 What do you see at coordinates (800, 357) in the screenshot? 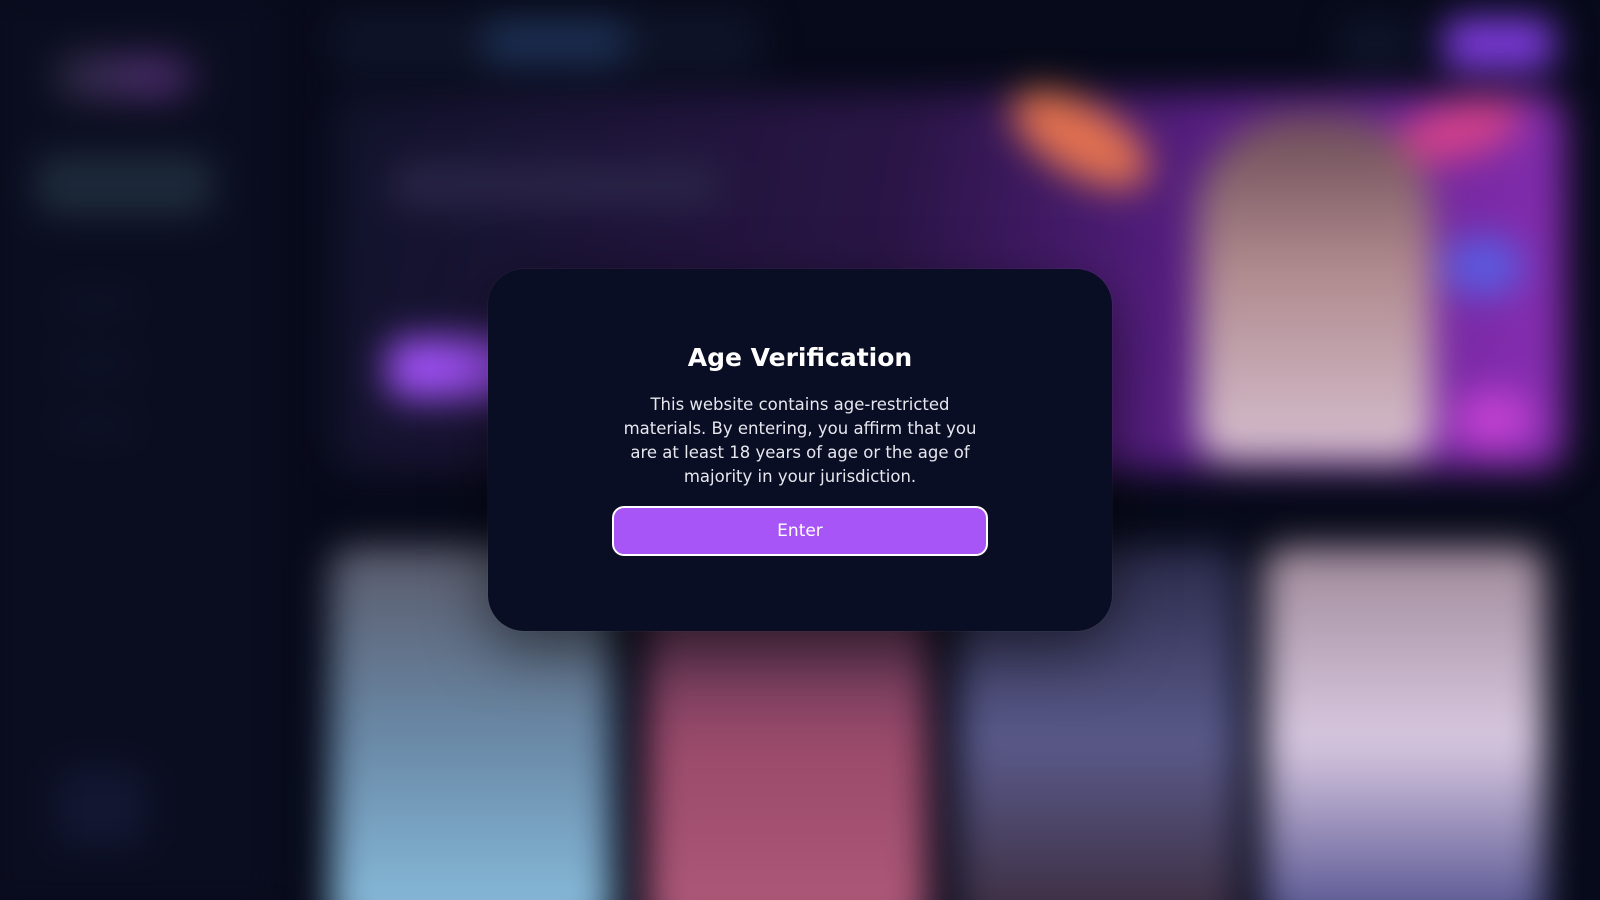
I see `dialog-title: Age Verification` at bounding box center [800, 357].